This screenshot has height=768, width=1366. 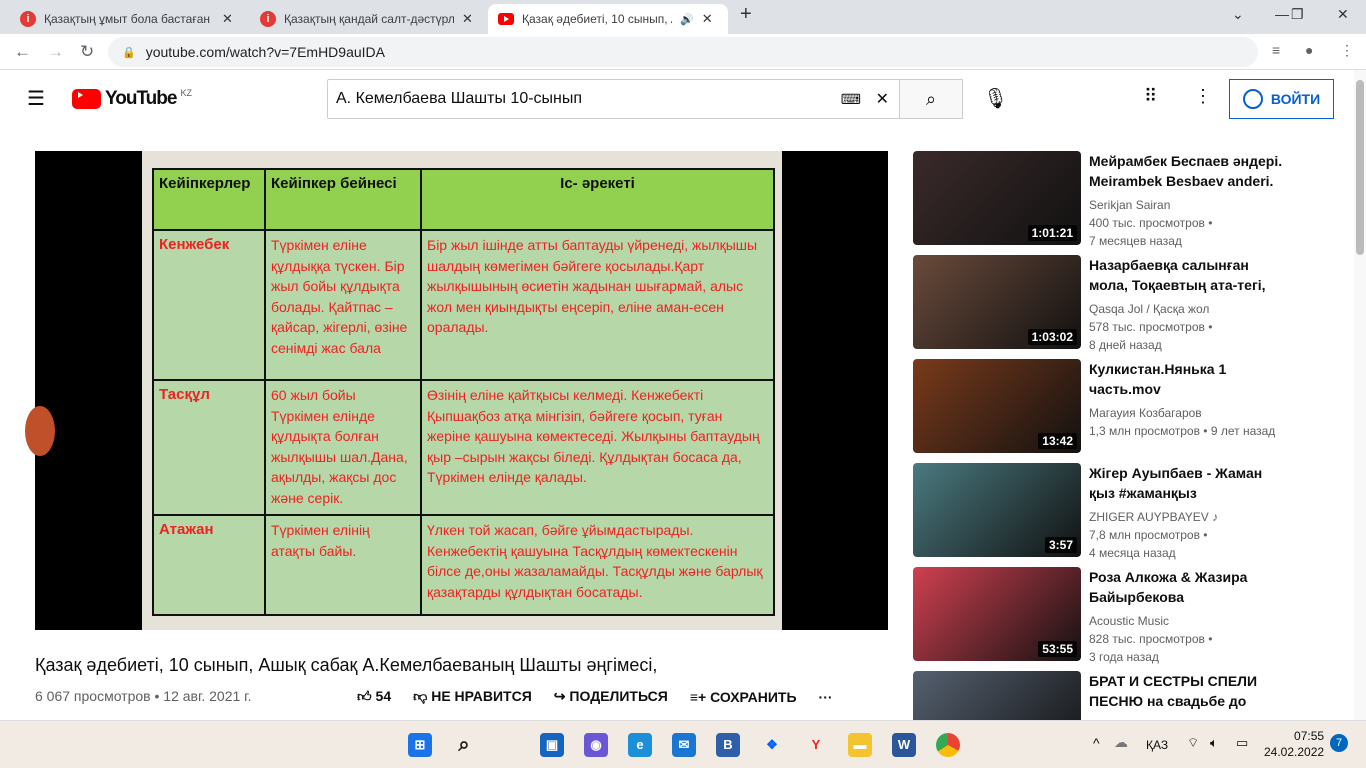 I want to click on duration-badge: 1:03:02, so click(x=1052, y=337).